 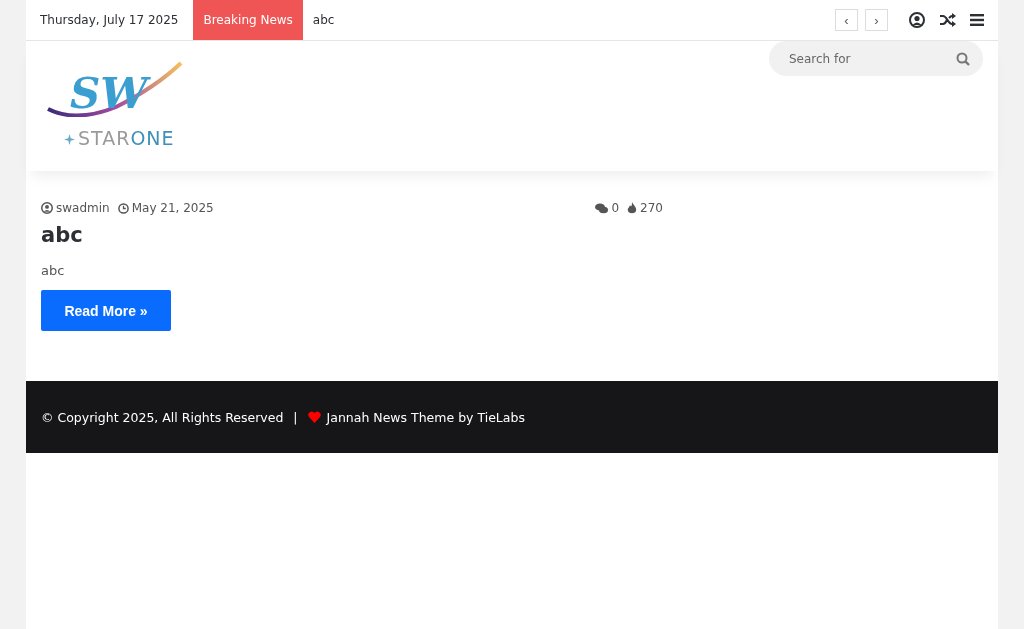 I want to click on breaking-headline-link: abc, so click(x=323, y=20).